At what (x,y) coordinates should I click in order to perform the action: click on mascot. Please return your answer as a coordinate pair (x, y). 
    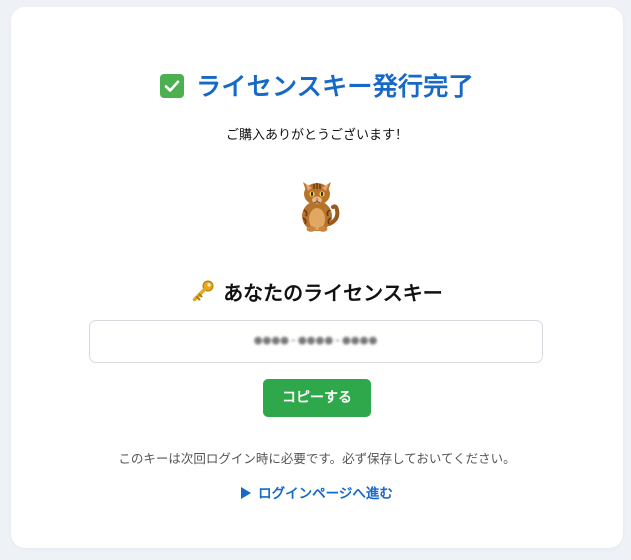
    Looking at the image, I should click on (317, 205).